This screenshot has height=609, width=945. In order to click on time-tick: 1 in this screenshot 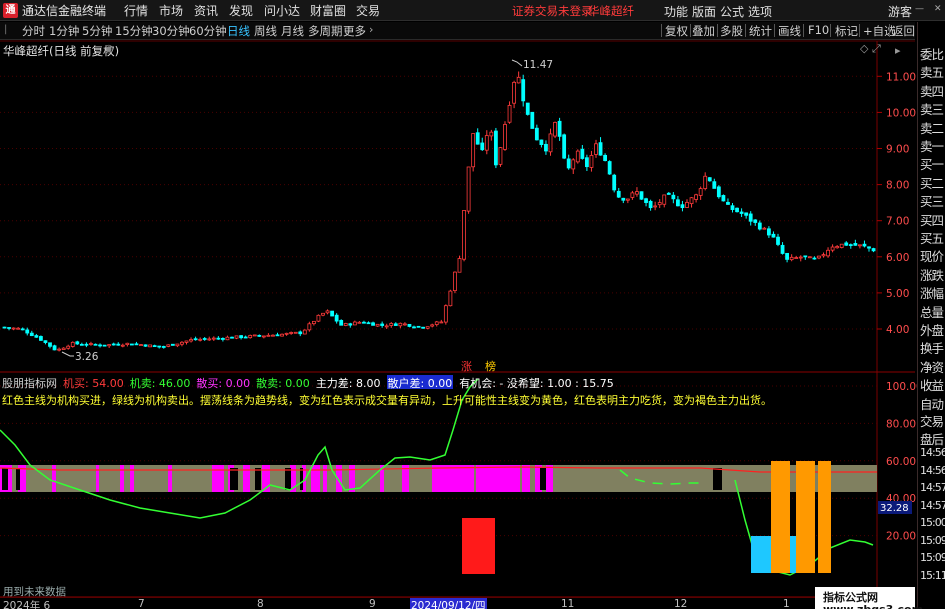, I will do `click(786, 603)`.